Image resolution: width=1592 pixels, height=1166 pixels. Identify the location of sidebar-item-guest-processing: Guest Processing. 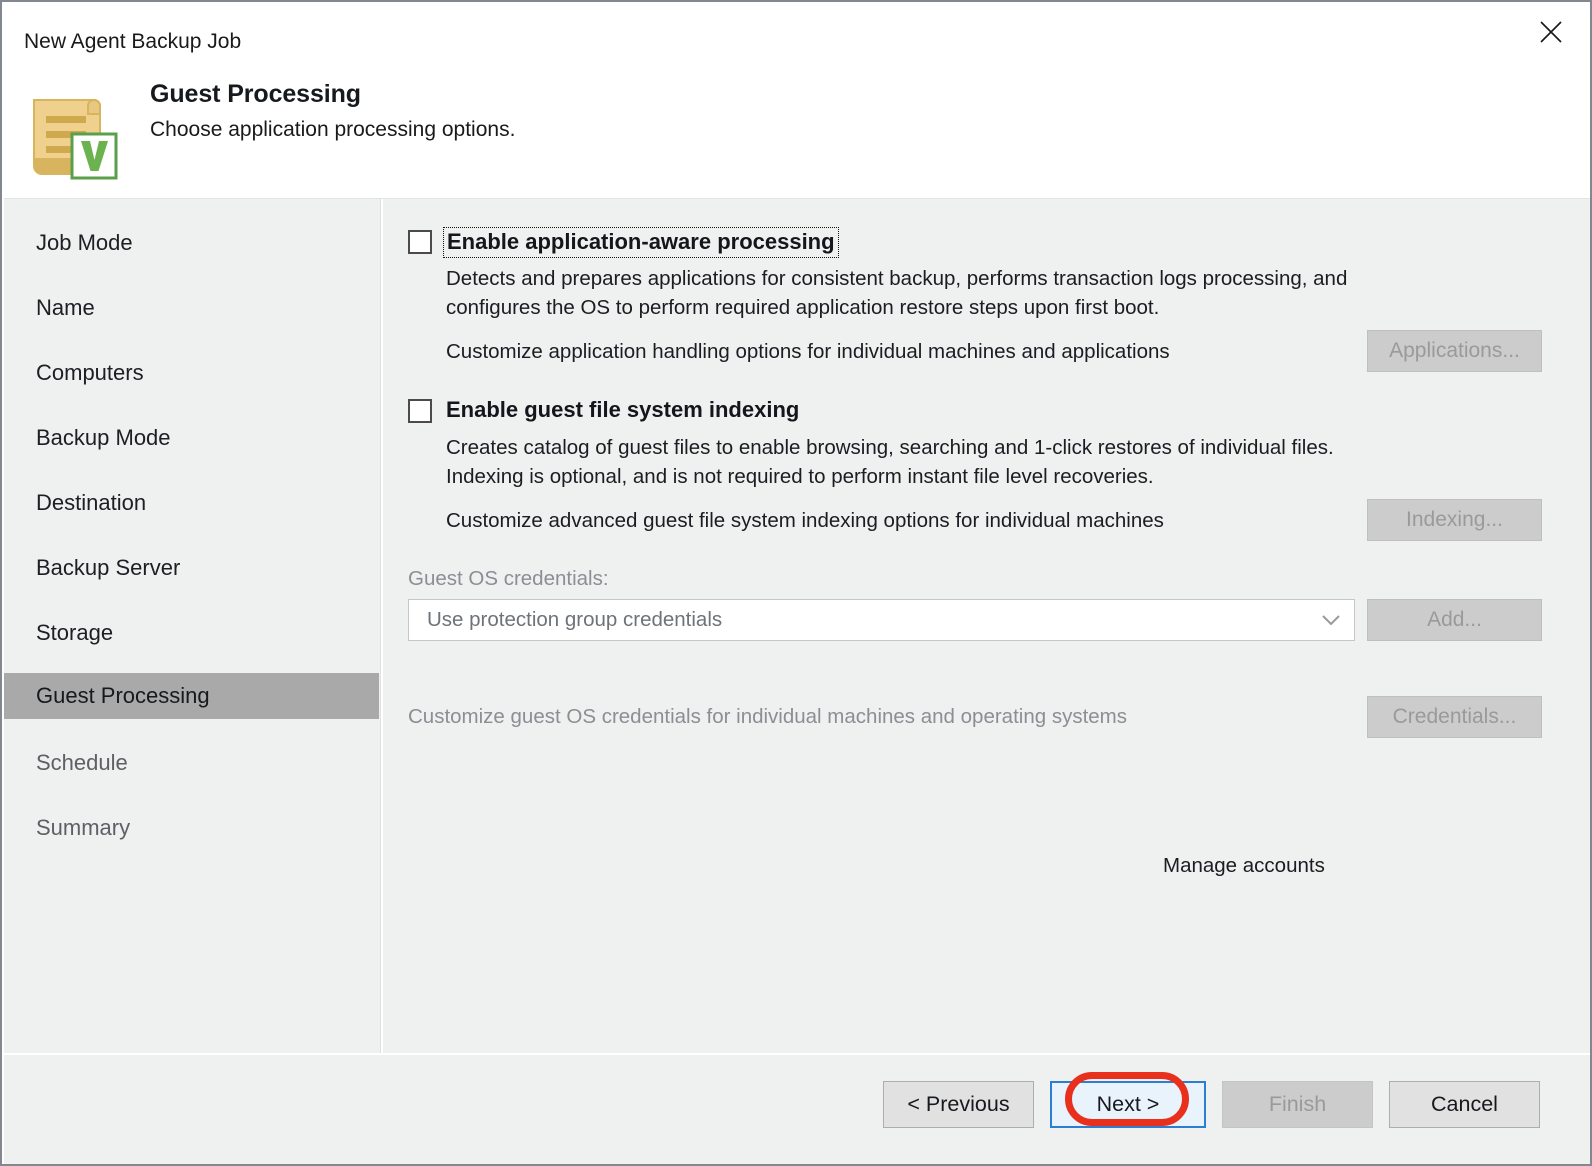
(191, 696).